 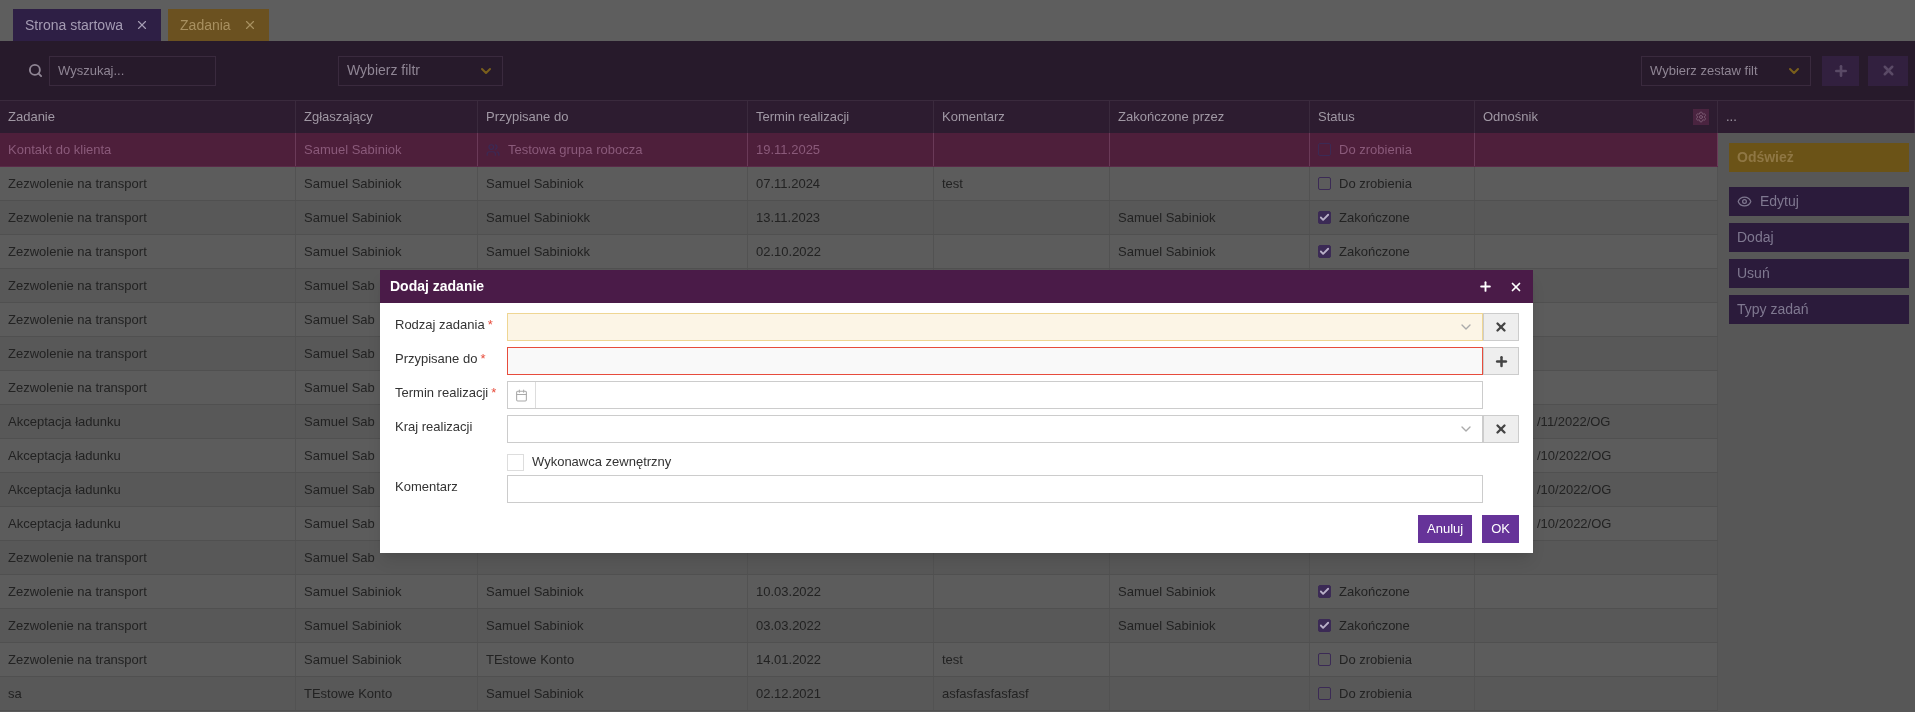 What do you see at coordinates (60, 149) in the screenshot?
I see `table-cell-text: Kontakt do klienta` at bounding box center [60, 149].